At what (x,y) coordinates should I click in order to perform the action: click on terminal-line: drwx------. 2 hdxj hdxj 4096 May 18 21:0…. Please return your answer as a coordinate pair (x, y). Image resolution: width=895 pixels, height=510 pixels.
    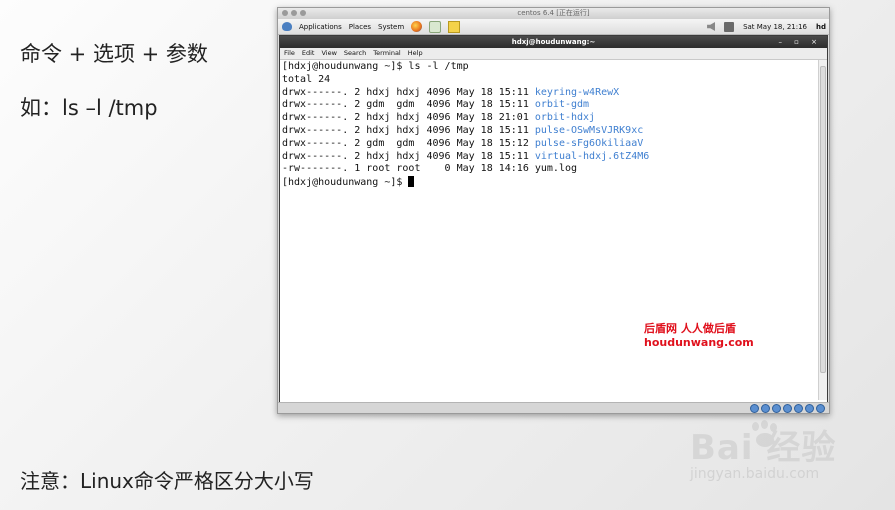
    Looking at the image, I should click on (553, 118).